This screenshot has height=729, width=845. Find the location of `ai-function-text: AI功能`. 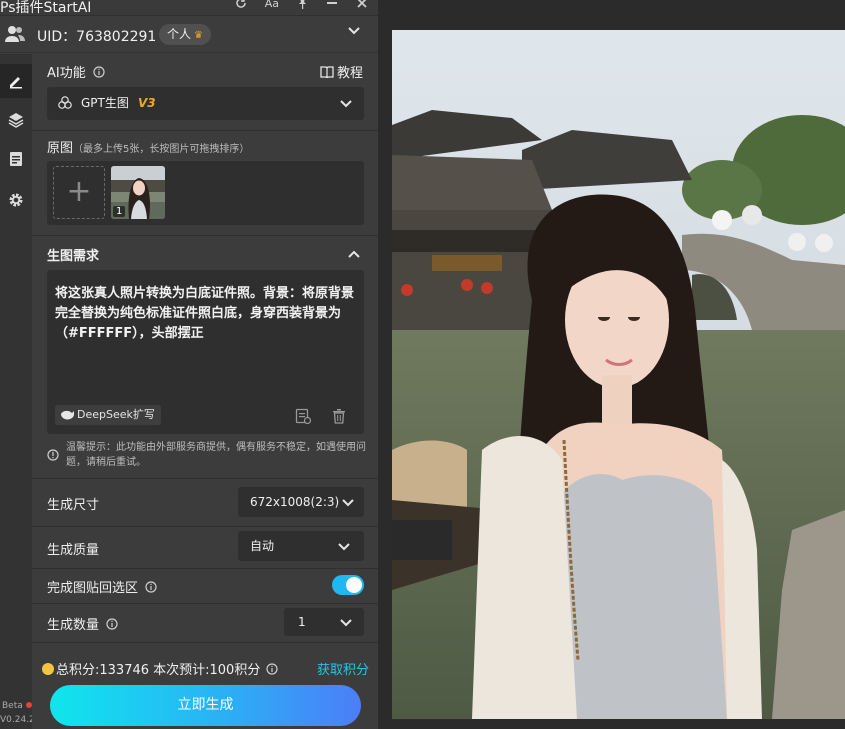

ai-function-text: AI功能 is located at coordinates (66, 73).